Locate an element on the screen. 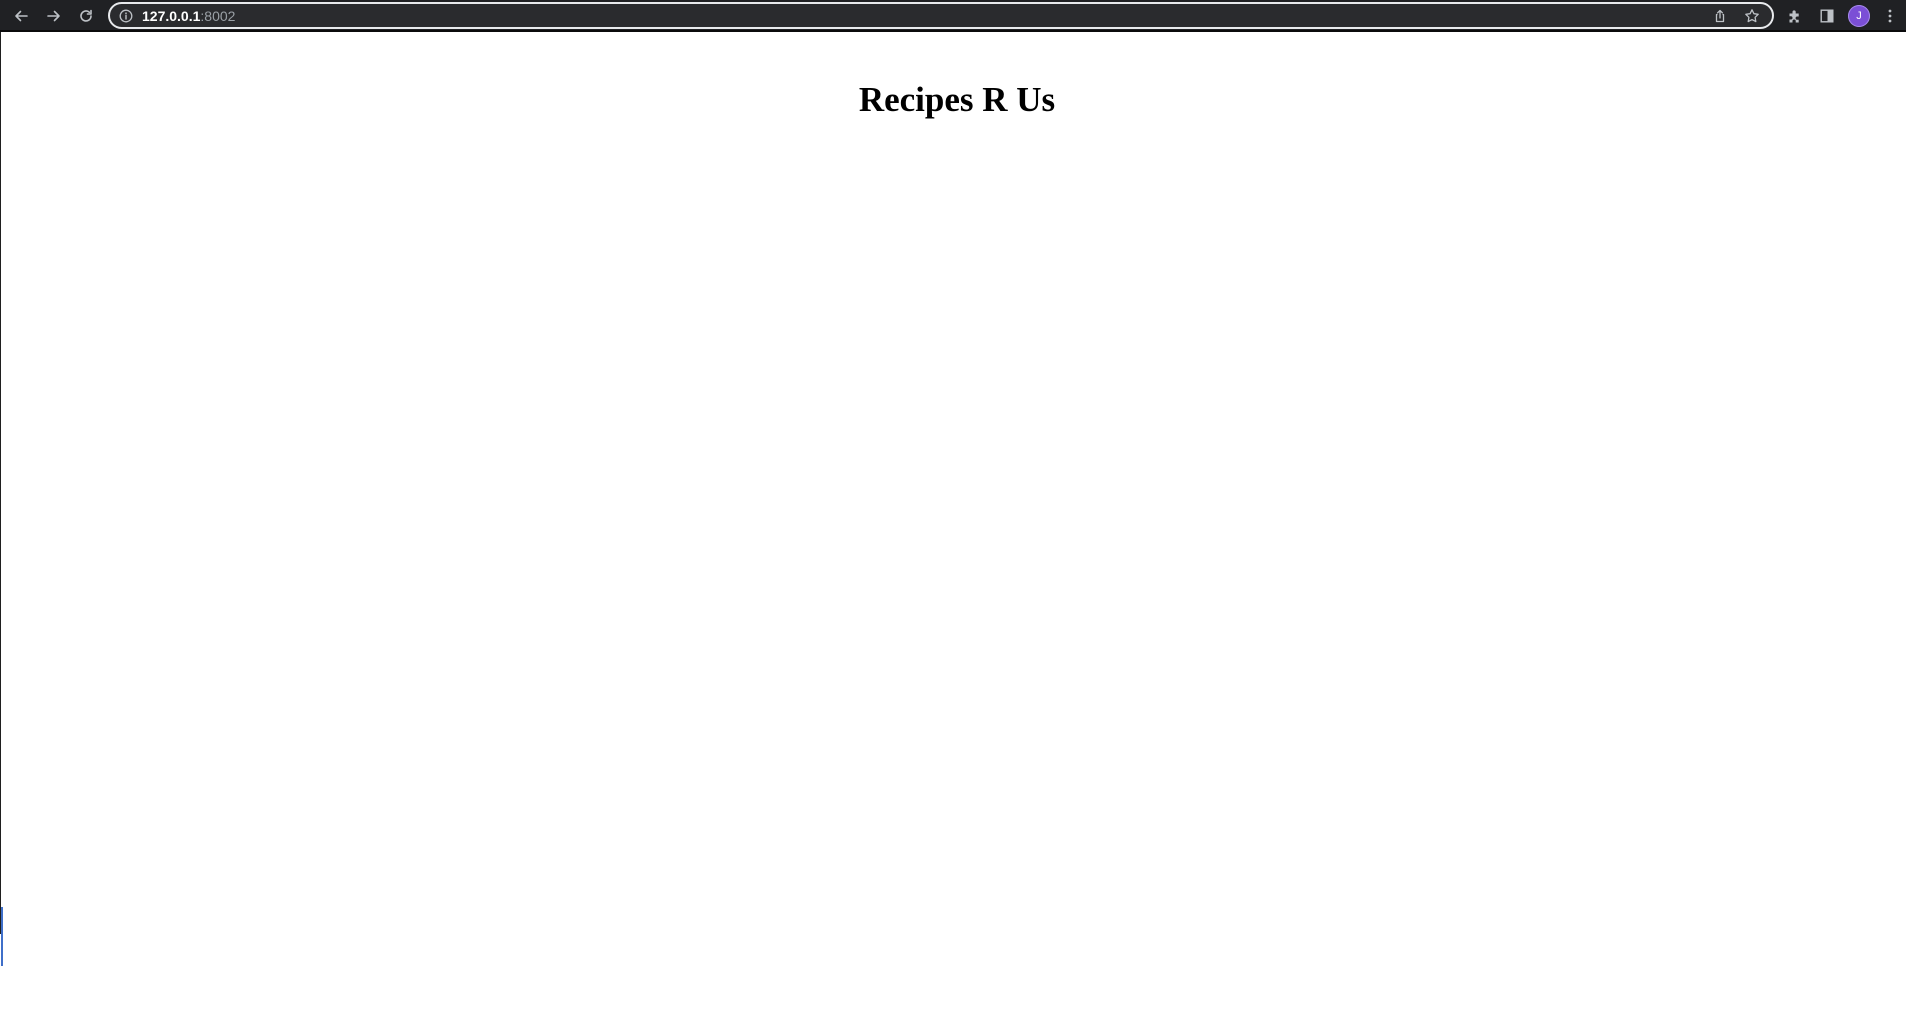 This screenshot has height=1022, width=1906. profile-avatar: J is located at coordinates (1859, 16).